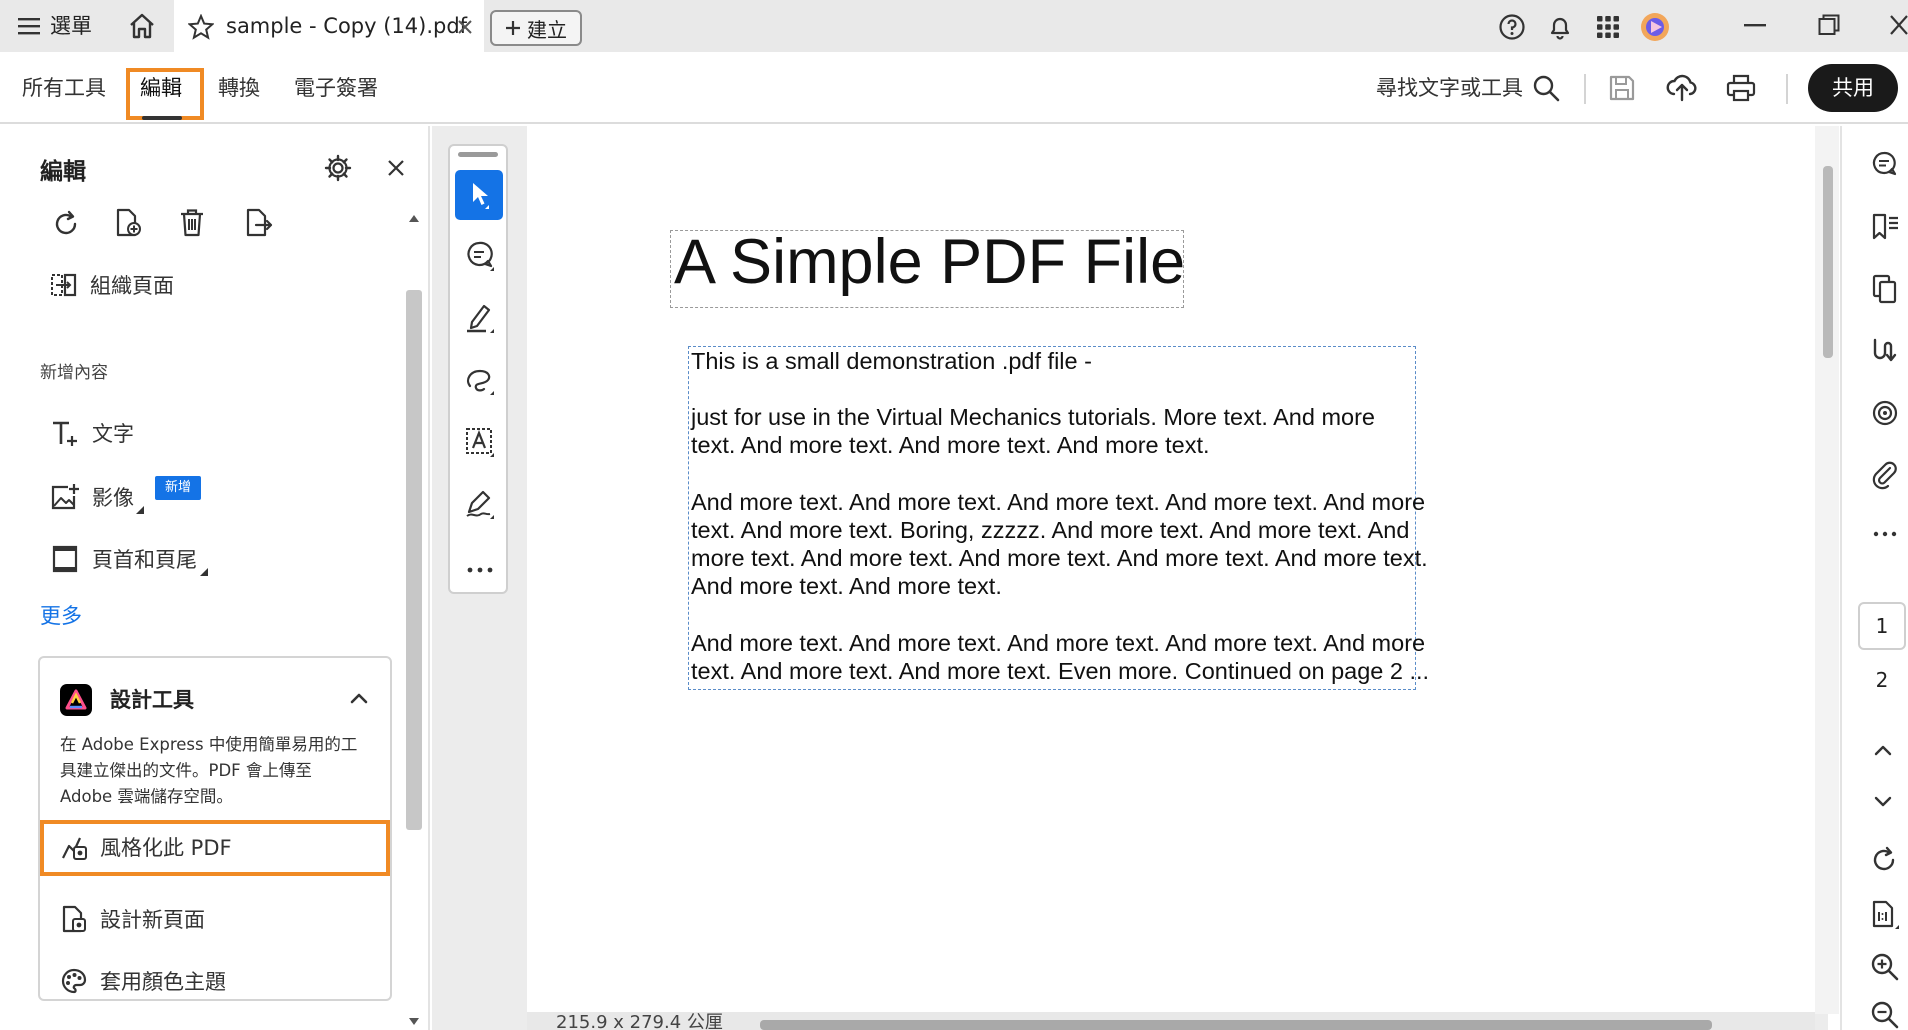 The width and height of the screenshot is (1908, 1030). I want to click on design-tools-desc-line-3: Adobe 雲端儲存空間。, so click(146, 796).